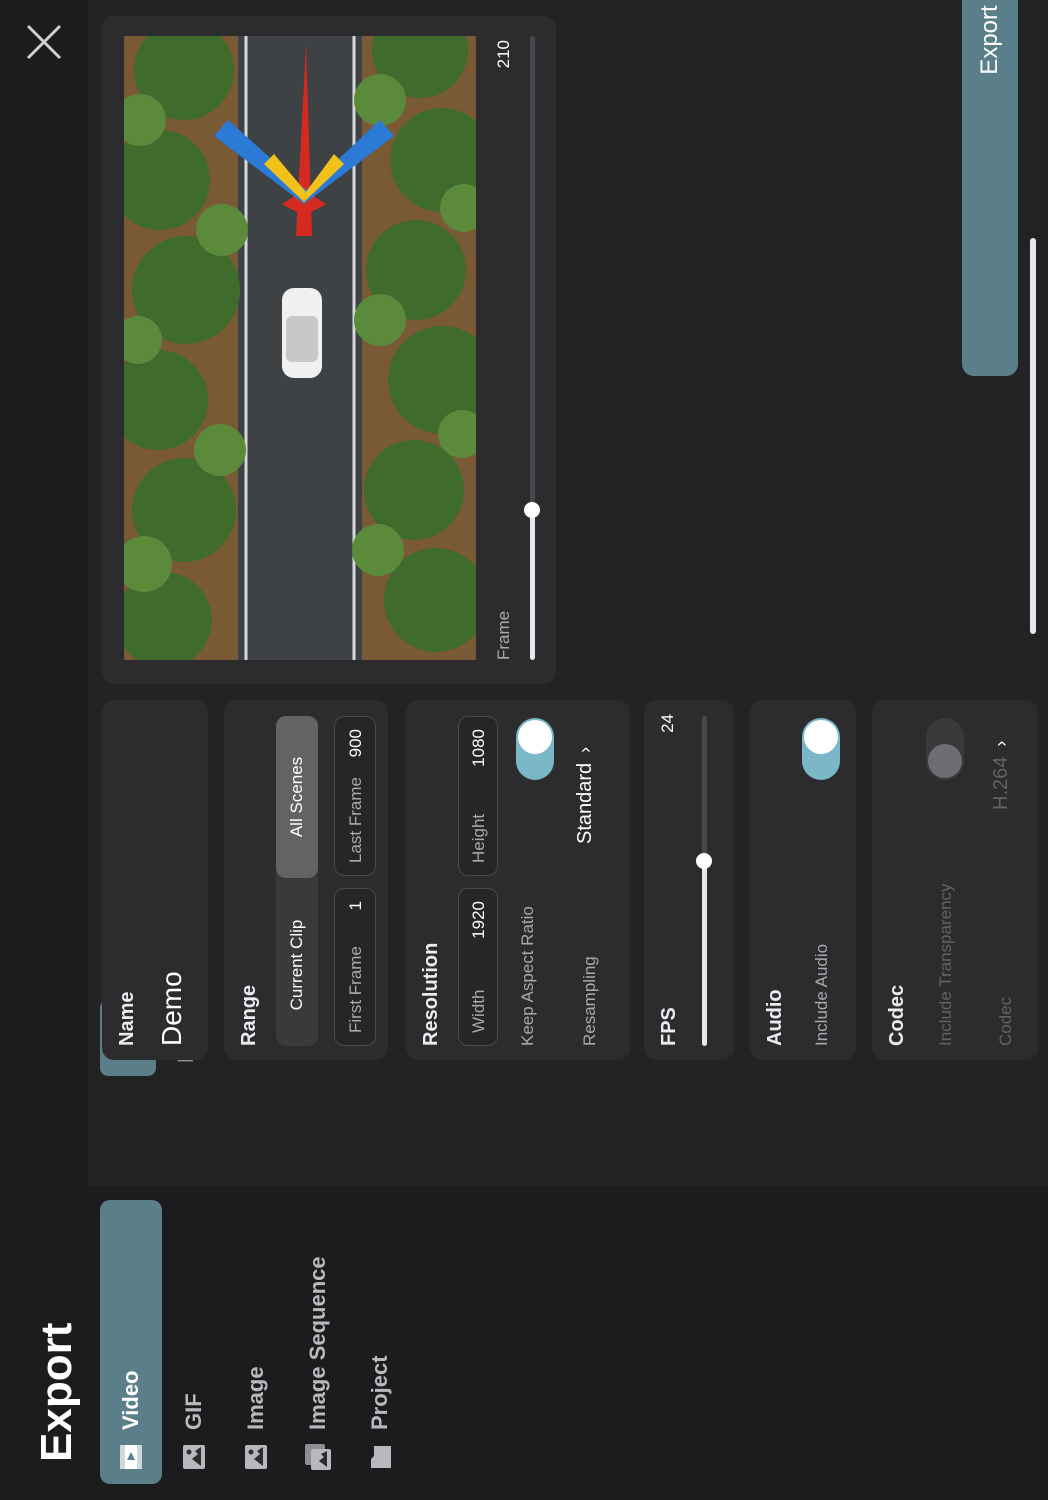  I want to click on nav-item-project: Project, so click(380, 1342).